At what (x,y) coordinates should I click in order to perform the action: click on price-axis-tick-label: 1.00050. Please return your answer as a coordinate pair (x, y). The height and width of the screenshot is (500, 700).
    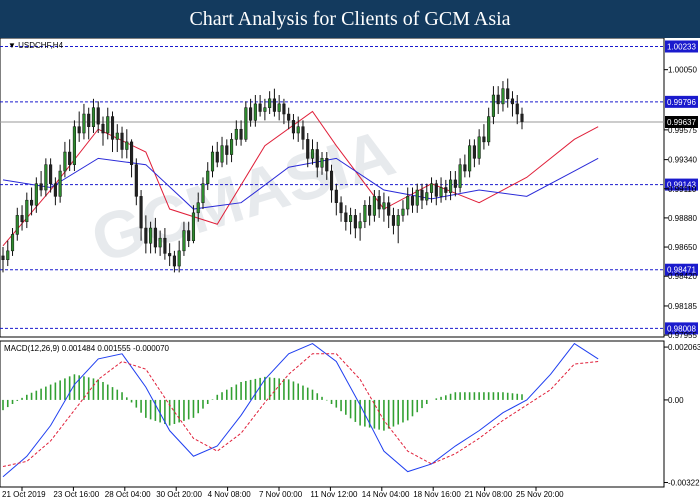
    Looking at the image, I should click on (682, 70).